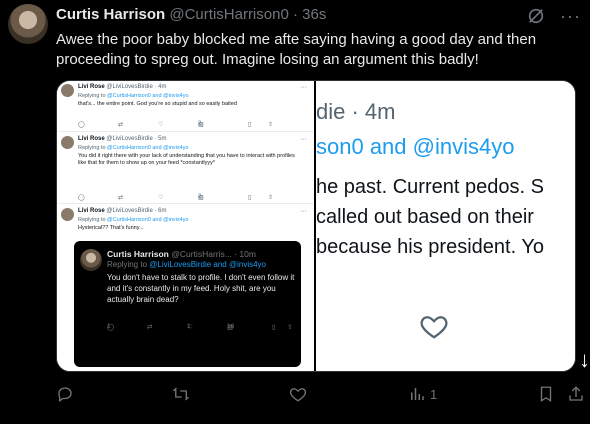 This screenshot has width=590, height=424. What do you see at coordinates (321, 395) in the screenshot?
I see `tweet-actions: 1` at bounding box center [321, 395].